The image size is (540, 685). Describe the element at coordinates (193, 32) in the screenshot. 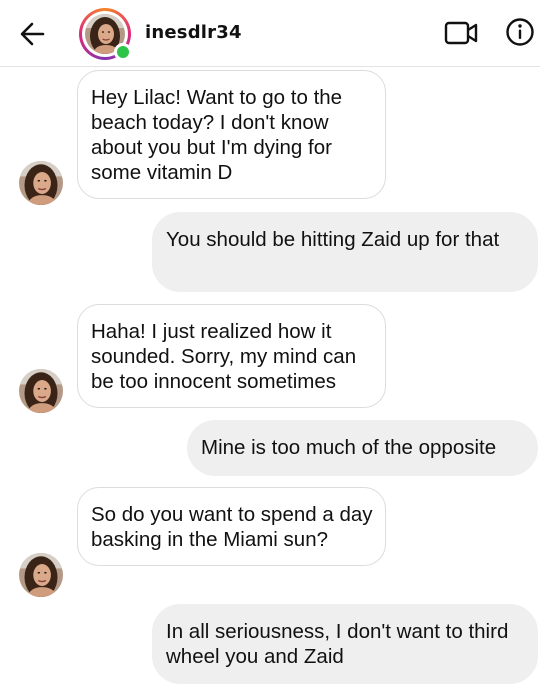

I see `username: inesdlr34` at that location.